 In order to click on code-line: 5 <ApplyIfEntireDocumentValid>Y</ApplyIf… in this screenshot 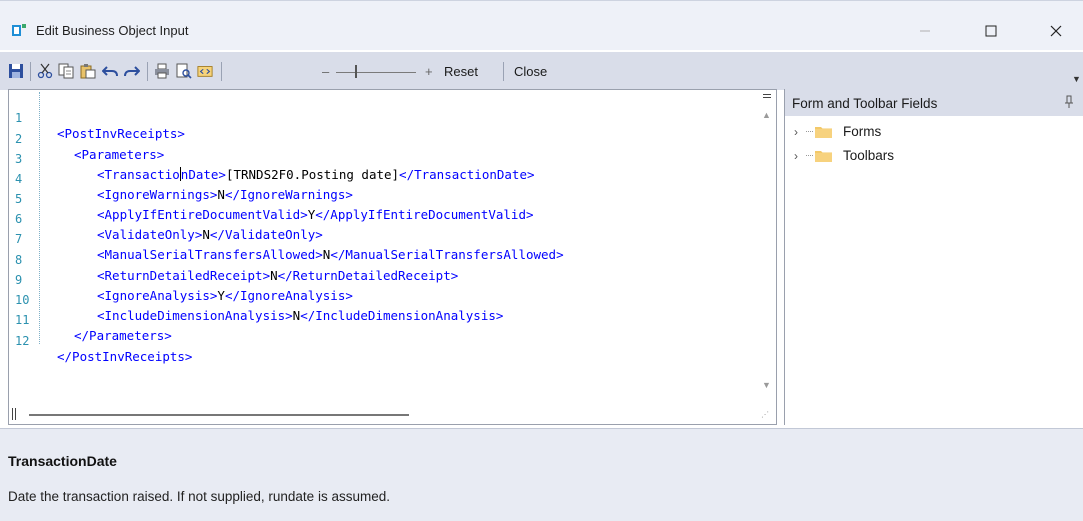, I will do `click(271, 198)`.